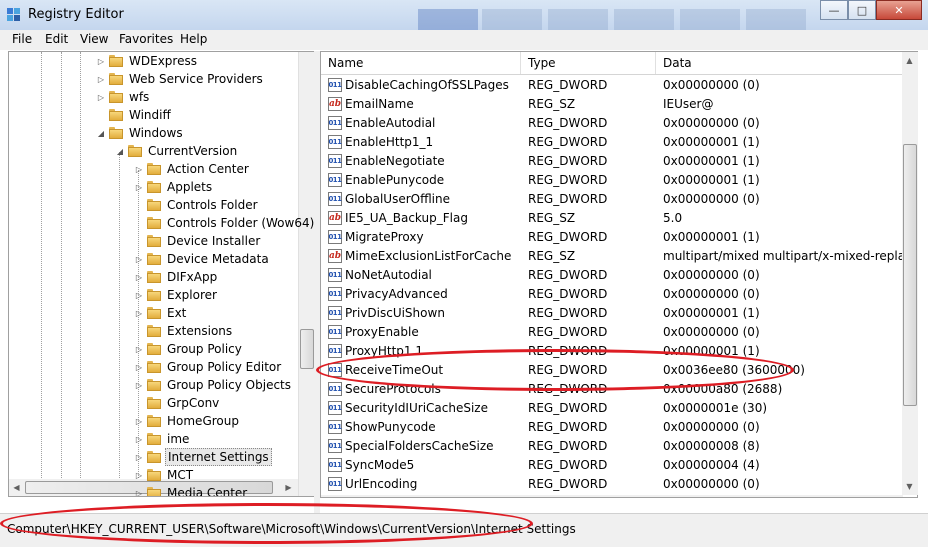 The height and width of the screenshot is (547, 928). What do you see at coordinates (786, 63) in the screenshot?
I see `column-header-data: Data` at bounding box center [786, 63].